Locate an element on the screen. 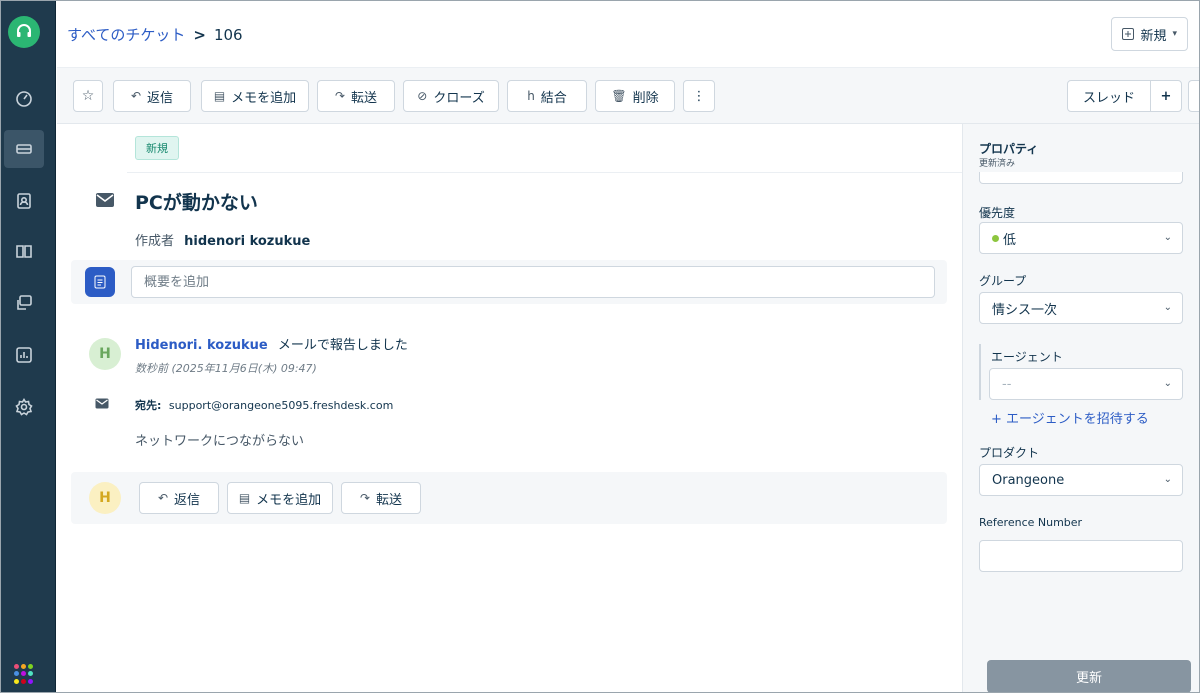 Image resolution: width=1200 pixels, height=693 pixels. note-icon: ▤ is located at coordinates (219, 96).